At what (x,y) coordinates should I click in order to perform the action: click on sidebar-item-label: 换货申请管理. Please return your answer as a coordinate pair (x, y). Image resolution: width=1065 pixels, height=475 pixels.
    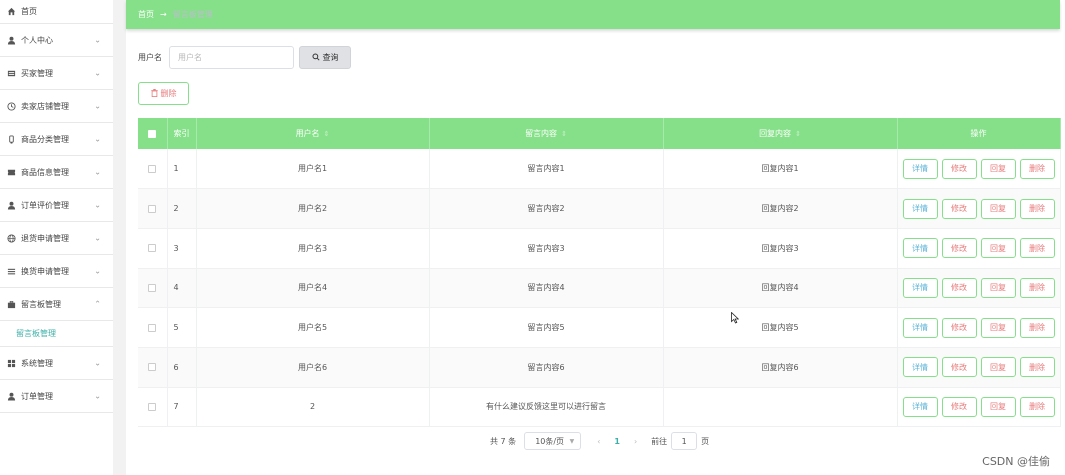
    Looking at the image, I should click on (45, 271).